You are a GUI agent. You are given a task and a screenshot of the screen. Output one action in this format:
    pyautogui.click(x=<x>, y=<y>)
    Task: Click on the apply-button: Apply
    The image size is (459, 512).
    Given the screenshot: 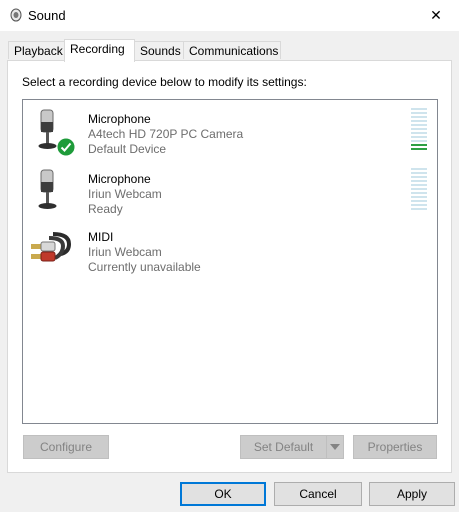 What is the action you would take?
    pyautogui.click(x=412, y=494)
    